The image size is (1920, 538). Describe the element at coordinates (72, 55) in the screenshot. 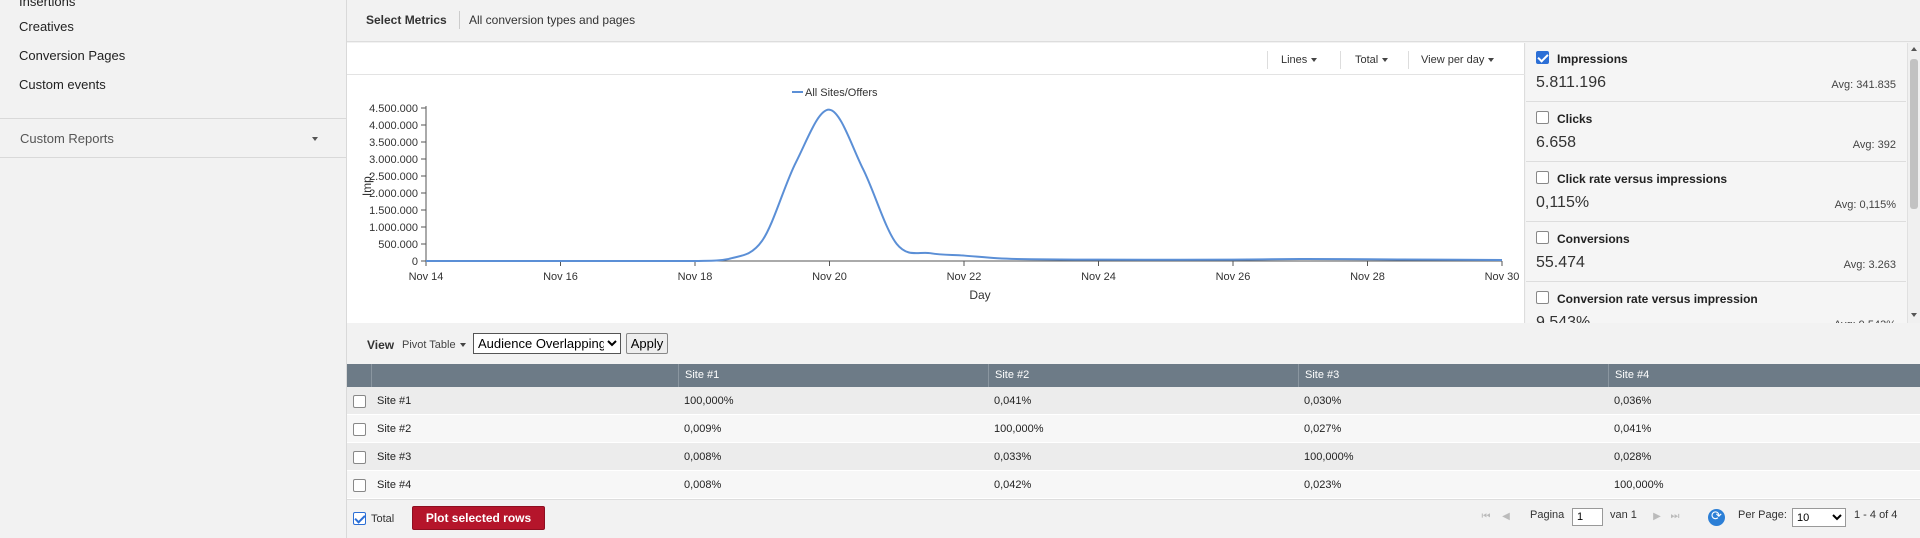

I see `sidebar-item-conversion-pages: Conversion Pages` at that location.